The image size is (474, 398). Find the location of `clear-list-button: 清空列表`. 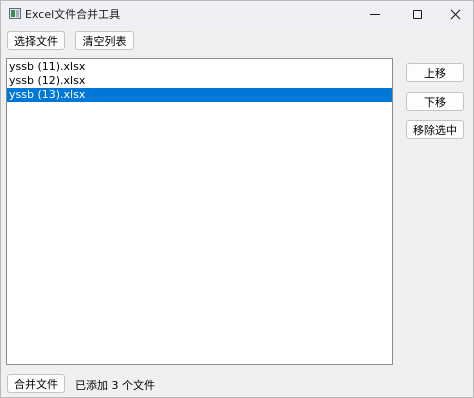

clear-list-button: 清空列表 is located at coordinates (104, 40).